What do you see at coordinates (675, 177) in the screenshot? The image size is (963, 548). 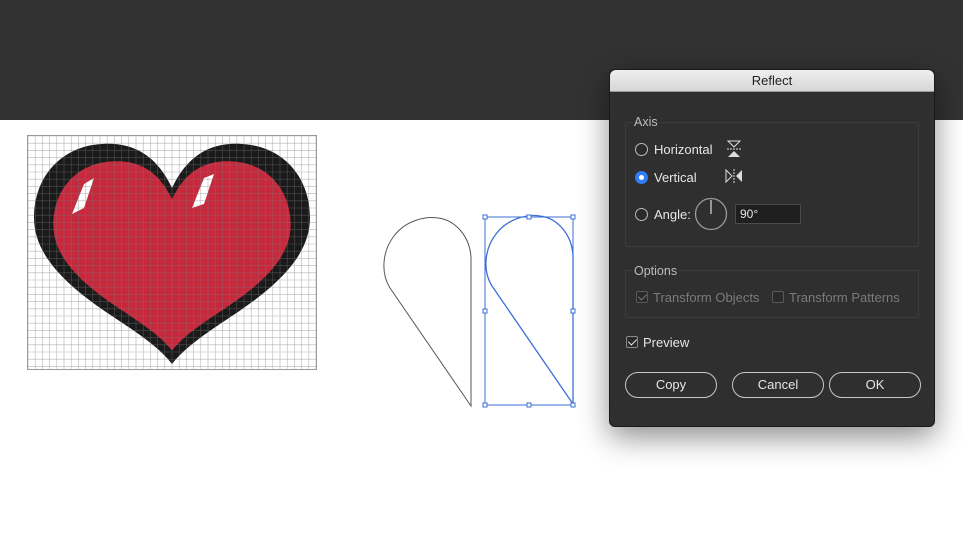 I see `radio-label-vertical: Vertical` at bounding box center [675, 177].